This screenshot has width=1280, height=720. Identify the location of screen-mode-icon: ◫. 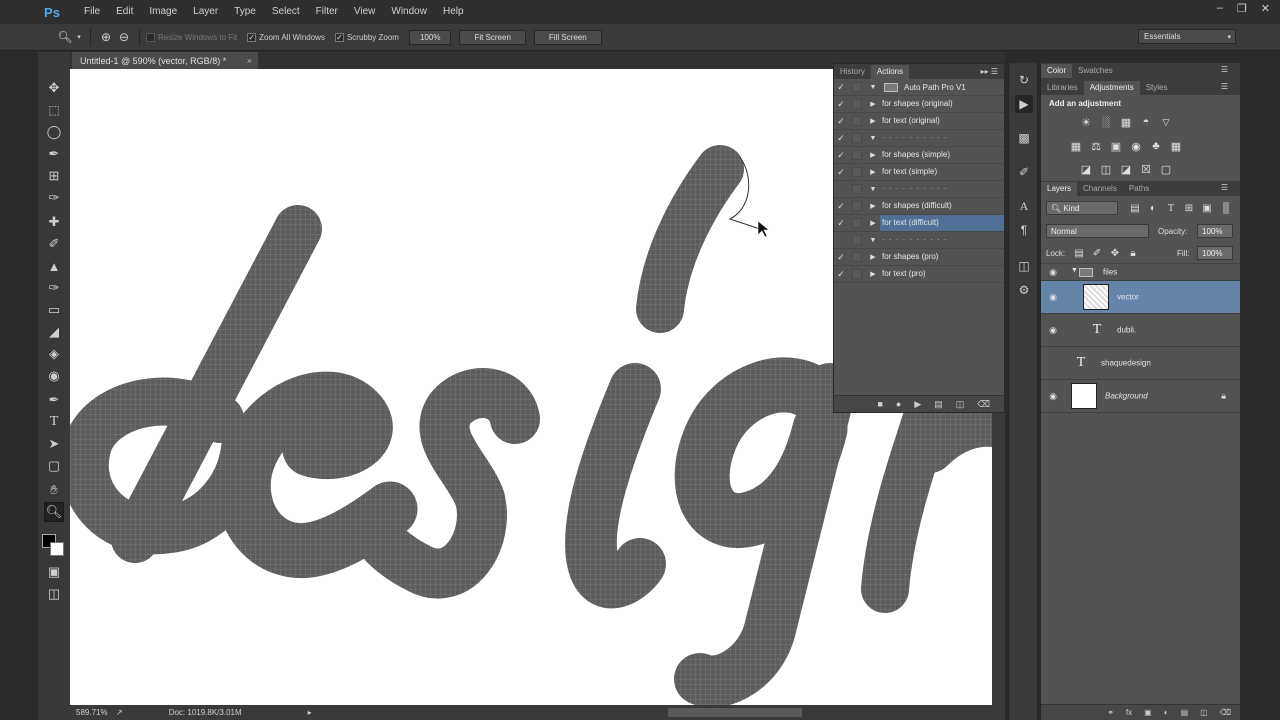
(54, 594).